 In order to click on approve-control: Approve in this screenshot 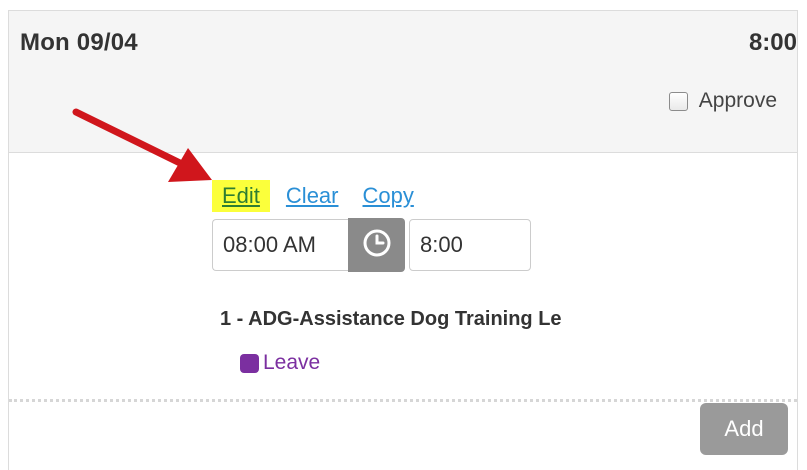, I will do `click(722, 101)`.